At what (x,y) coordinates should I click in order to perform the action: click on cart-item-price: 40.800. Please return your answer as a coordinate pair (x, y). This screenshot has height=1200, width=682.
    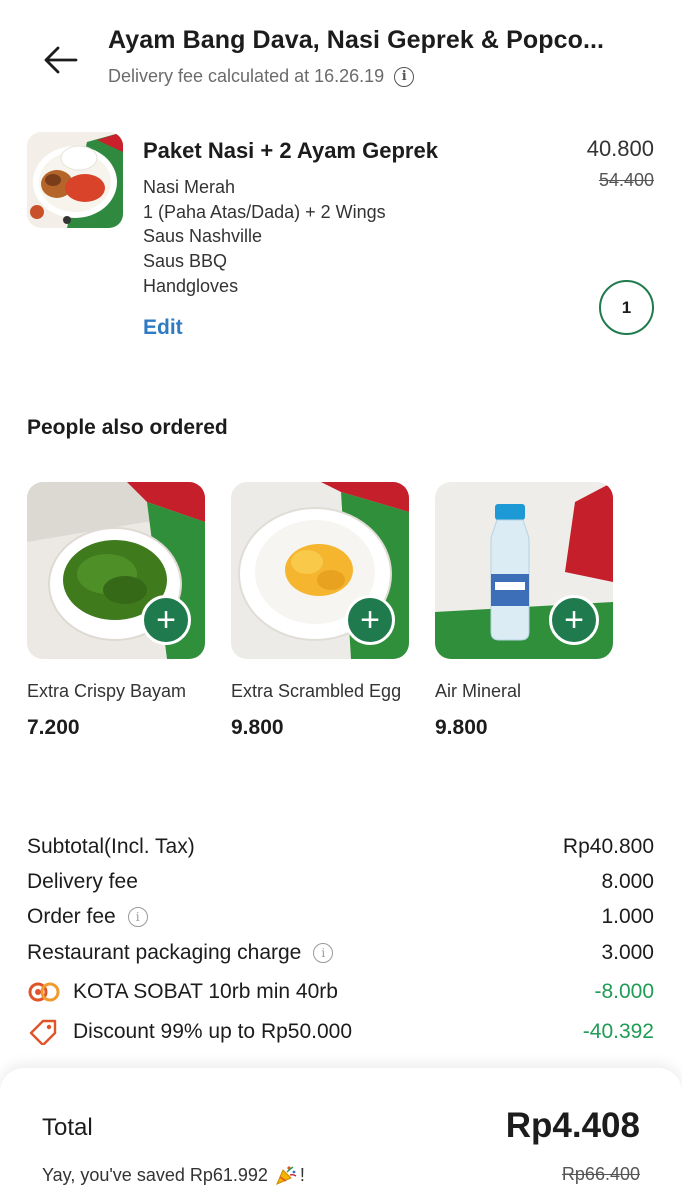
    Looking at the image, I should click on (620, 148).